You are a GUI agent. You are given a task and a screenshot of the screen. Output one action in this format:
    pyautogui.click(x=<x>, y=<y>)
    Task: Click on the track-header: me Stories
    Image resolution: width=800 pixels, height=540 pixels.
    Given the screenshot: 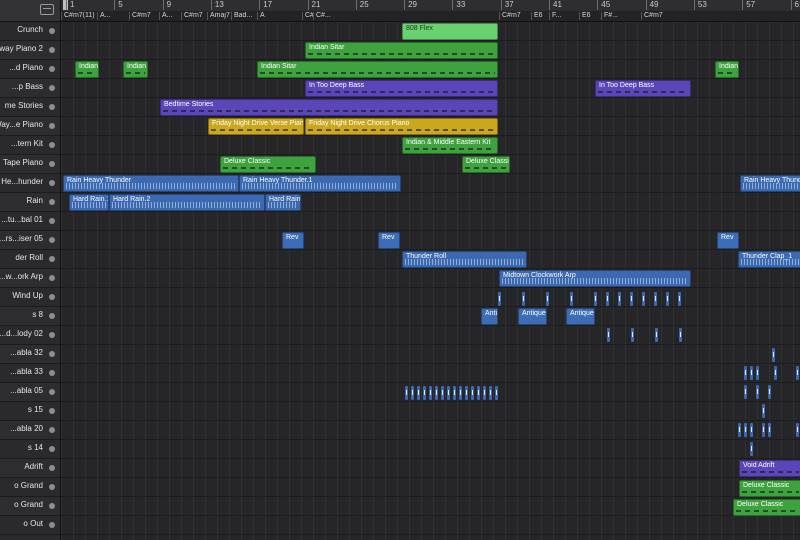 What is the action you would take?
    pyautogui.click(x=30, y=107)
    